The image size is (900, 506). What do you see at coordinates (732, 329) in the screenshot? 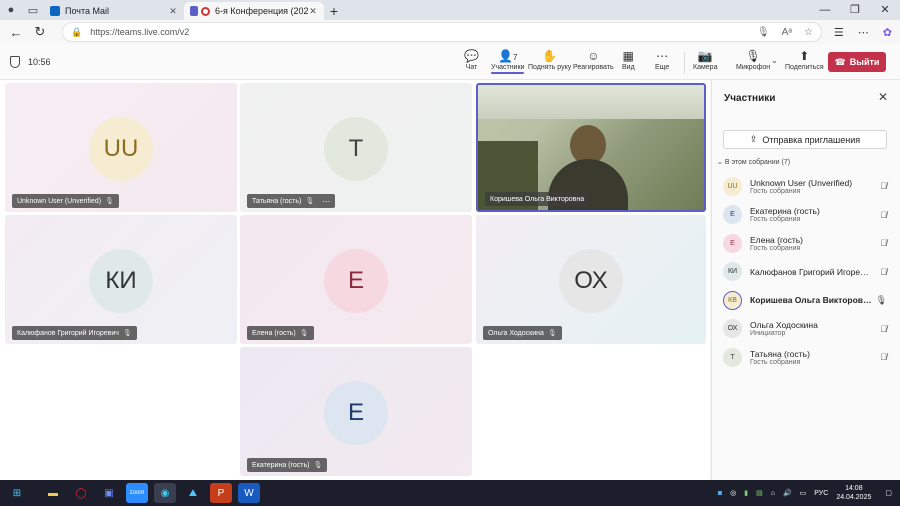
I see `avatar: ОХ` at bounding box center [732, 329].